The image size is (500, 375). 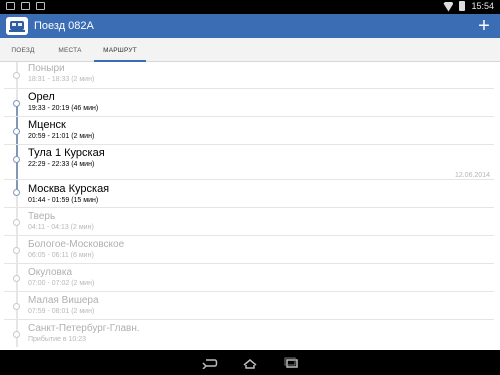 I want to click on home-icon, so click(x=250, y=363).